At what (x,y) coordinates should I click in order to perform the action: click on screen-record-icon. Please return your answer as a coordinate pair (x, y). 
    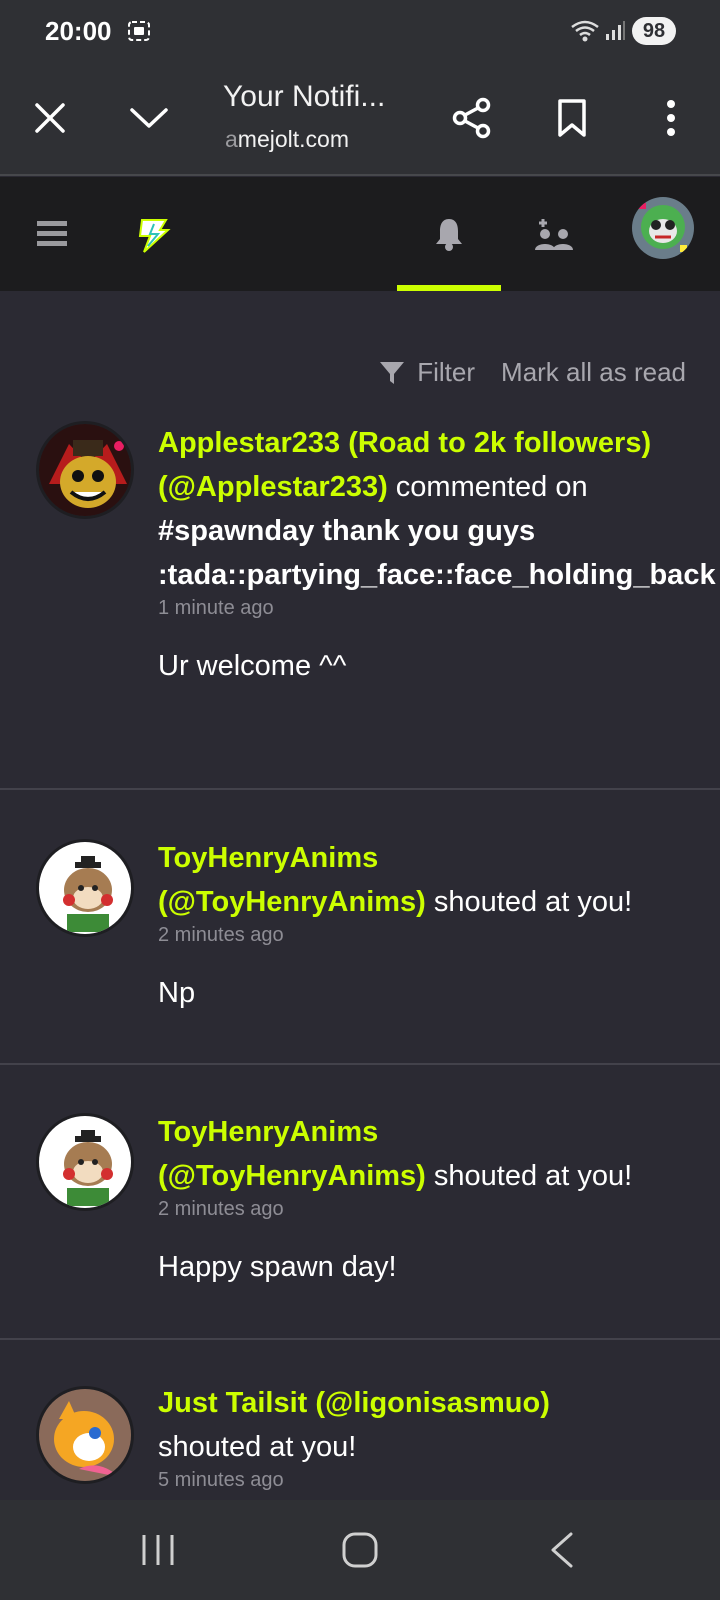
    Looking at the image, I should click on (139, 31).